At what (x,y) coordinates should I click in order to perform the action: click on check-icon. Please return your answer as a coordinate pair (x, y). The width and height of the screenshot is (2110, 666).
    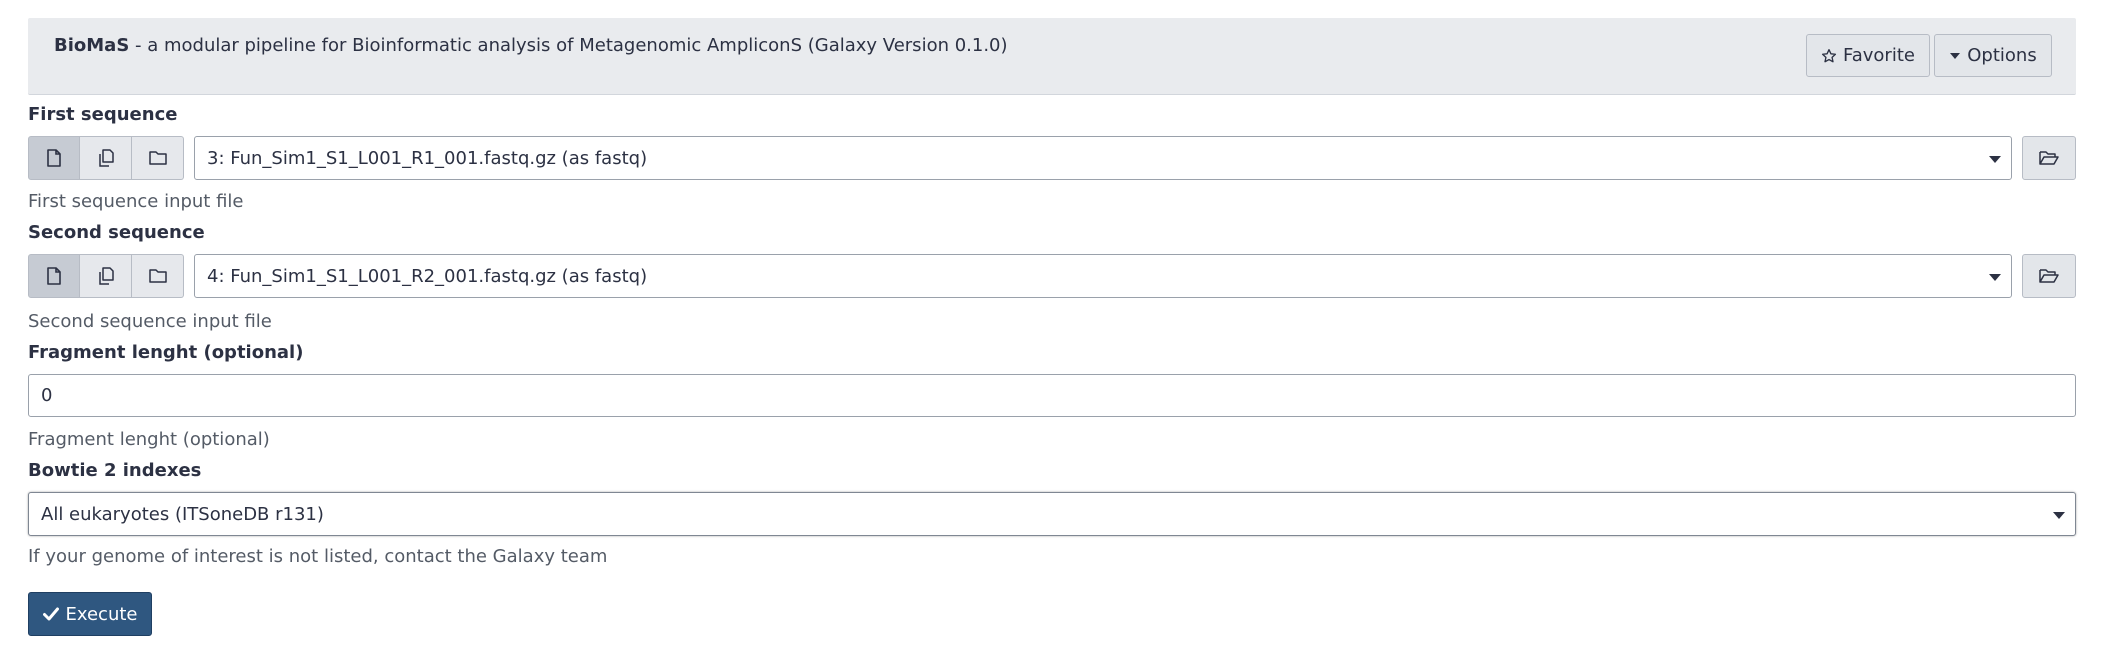
    Looking at the image, I should click on (50, 614).